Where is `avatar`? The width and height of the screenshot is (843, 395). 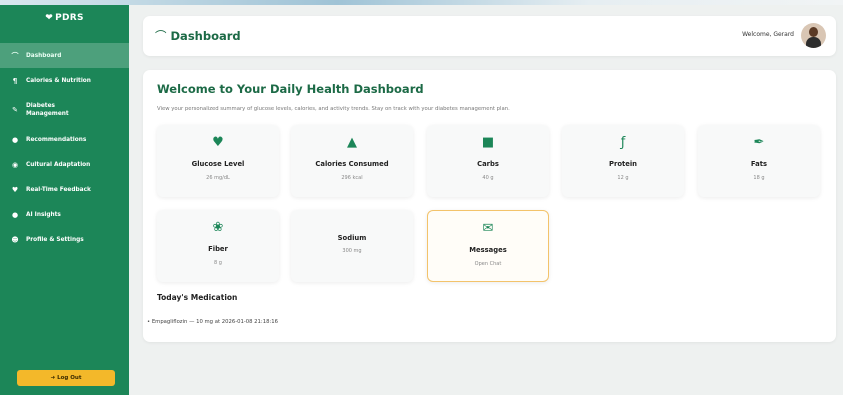 avatar is located at coordinates (813, 35).